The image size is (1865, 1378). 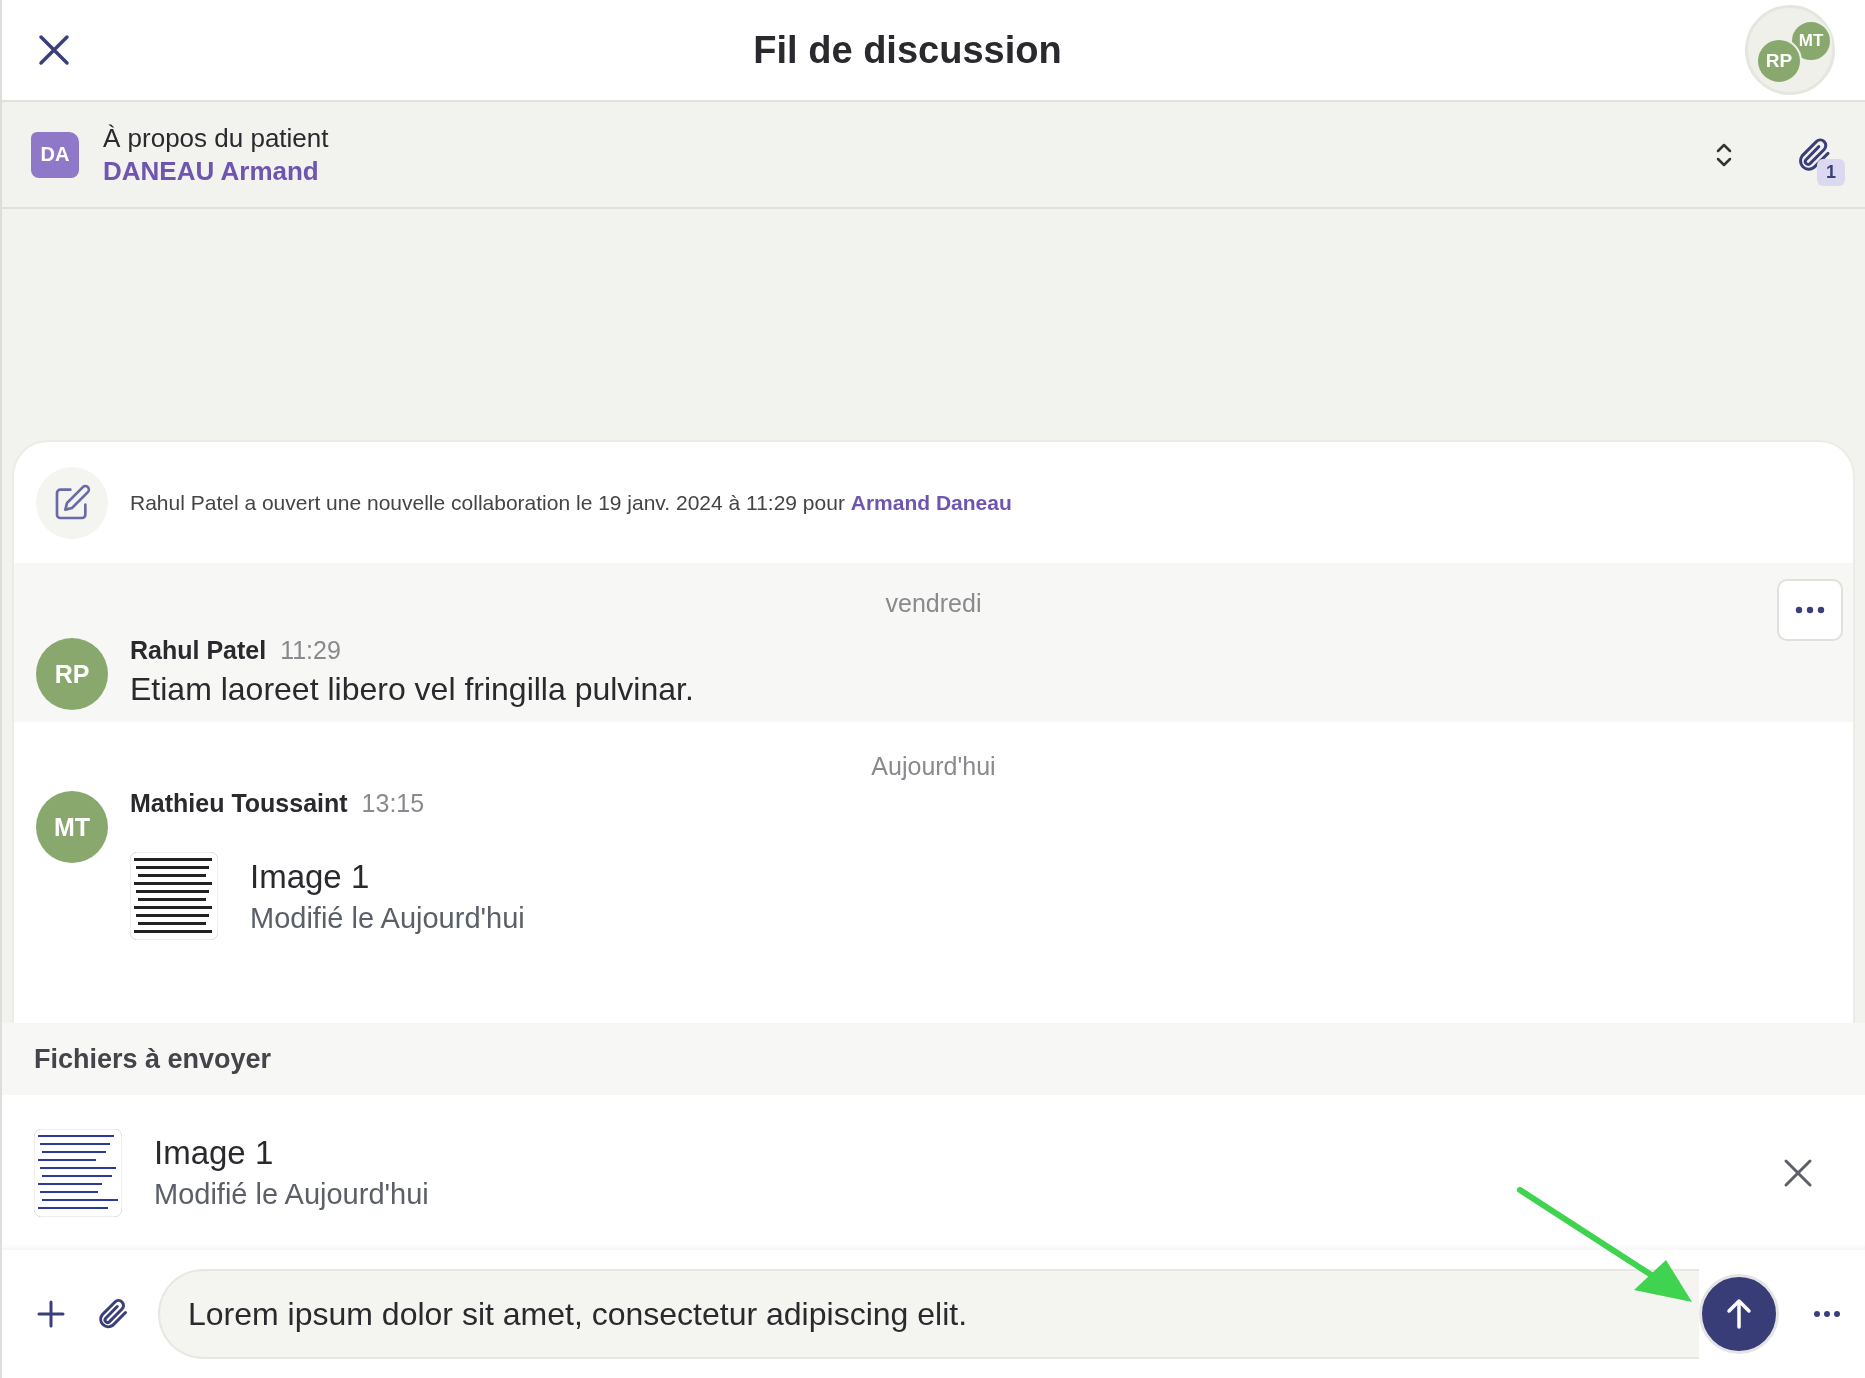 What do you see at coordinates (907, 50) in the screenshot?
I see `window-title: Fil de discussion` at bounding box center [907, 50].